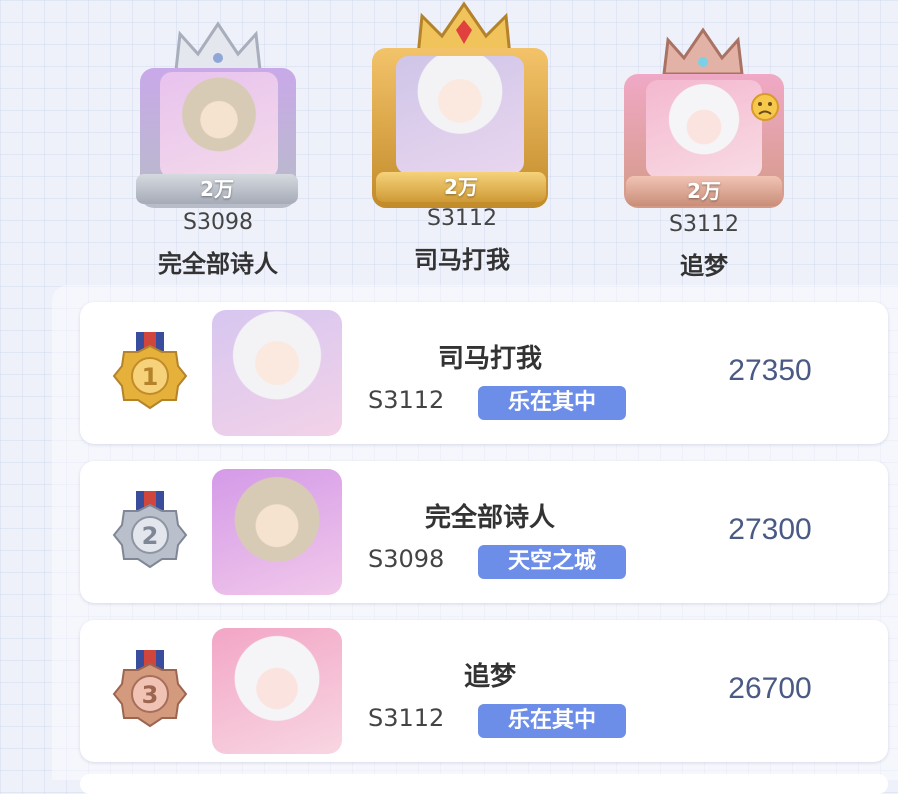  I want to click on rank-number: 1, so click(150, 377).